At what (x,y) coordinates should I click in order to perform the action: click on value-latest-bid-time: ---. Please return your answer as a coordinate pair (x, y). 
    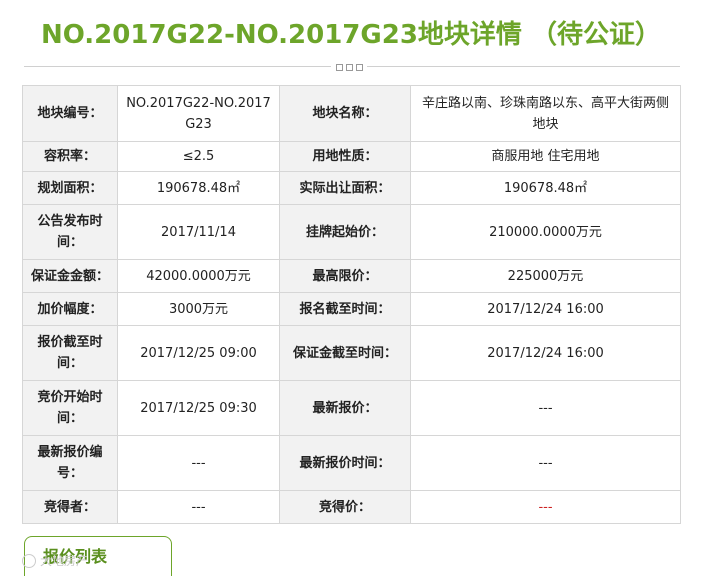
    Looking at the image, I should click on (545, 463).